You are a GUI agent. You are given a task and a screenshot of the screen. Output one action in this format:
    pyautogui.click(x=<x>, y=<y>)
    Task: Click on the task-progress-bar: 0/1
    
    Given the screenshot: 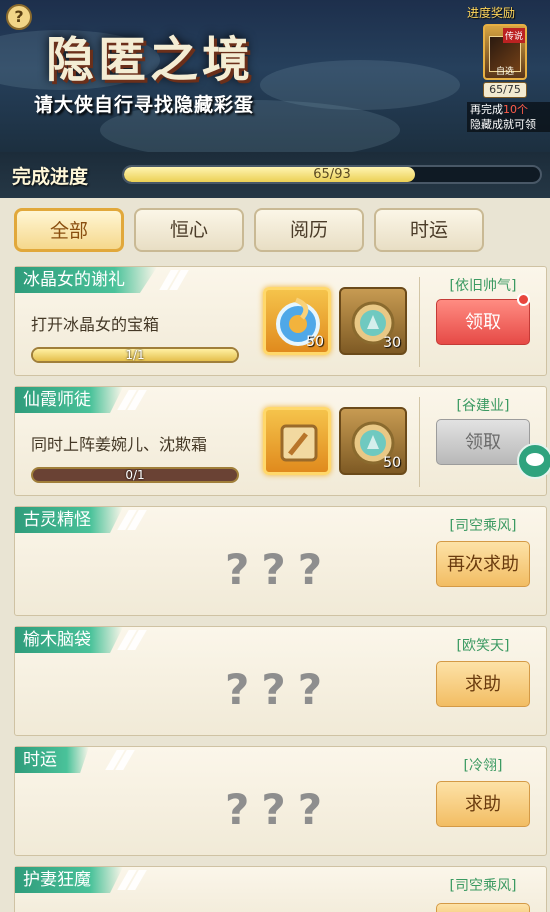 What is the action you would take?
    pyautogui.click(x=135, y=475)
    